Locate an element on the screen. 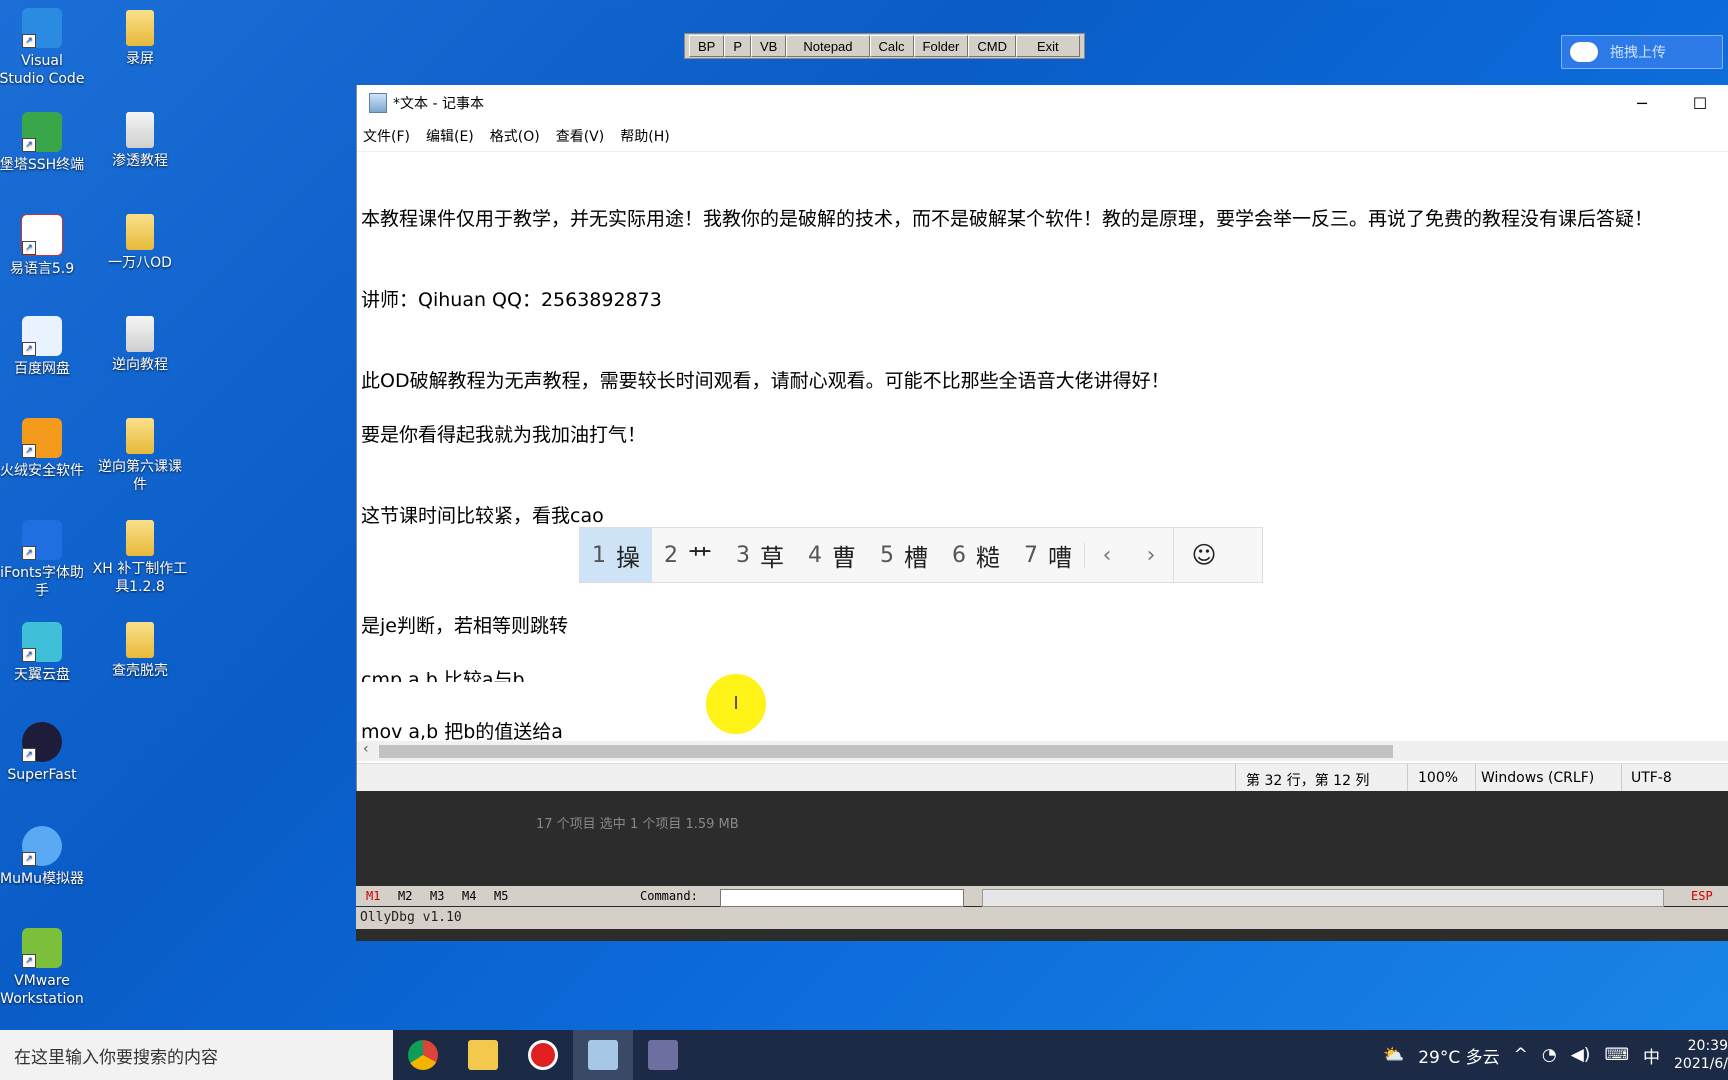 The height and width of the screenshot is (1080, 1728). vb-button: VB is located at coordinates (769, 46).